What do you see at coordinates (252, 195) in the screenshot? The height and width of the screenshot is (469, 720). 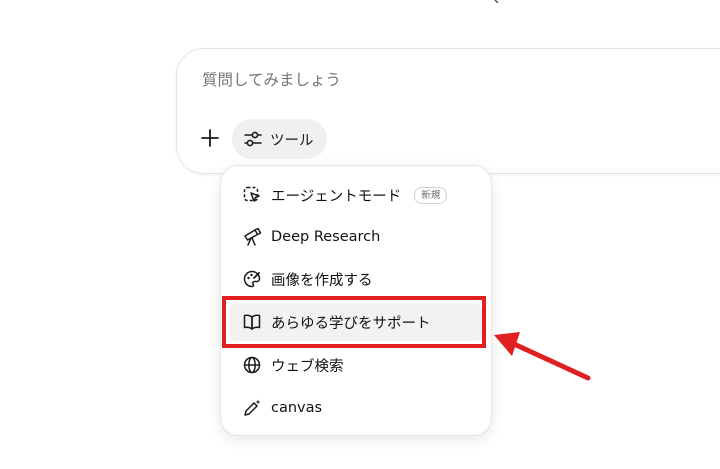 I see `agent-cursor-icon` at bounding box center [252, 195].